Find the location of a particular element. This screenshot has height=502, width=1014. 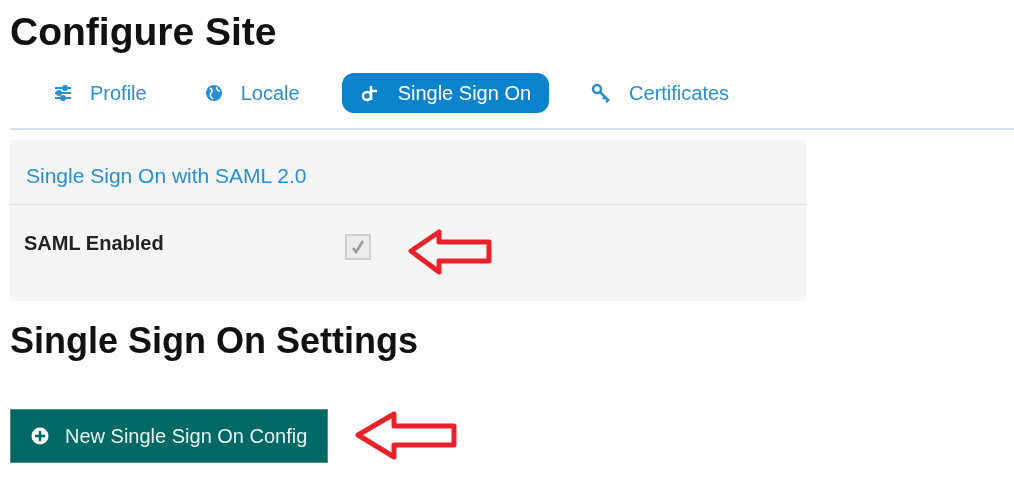

sliders-icon is located at coordinates (63, 93).